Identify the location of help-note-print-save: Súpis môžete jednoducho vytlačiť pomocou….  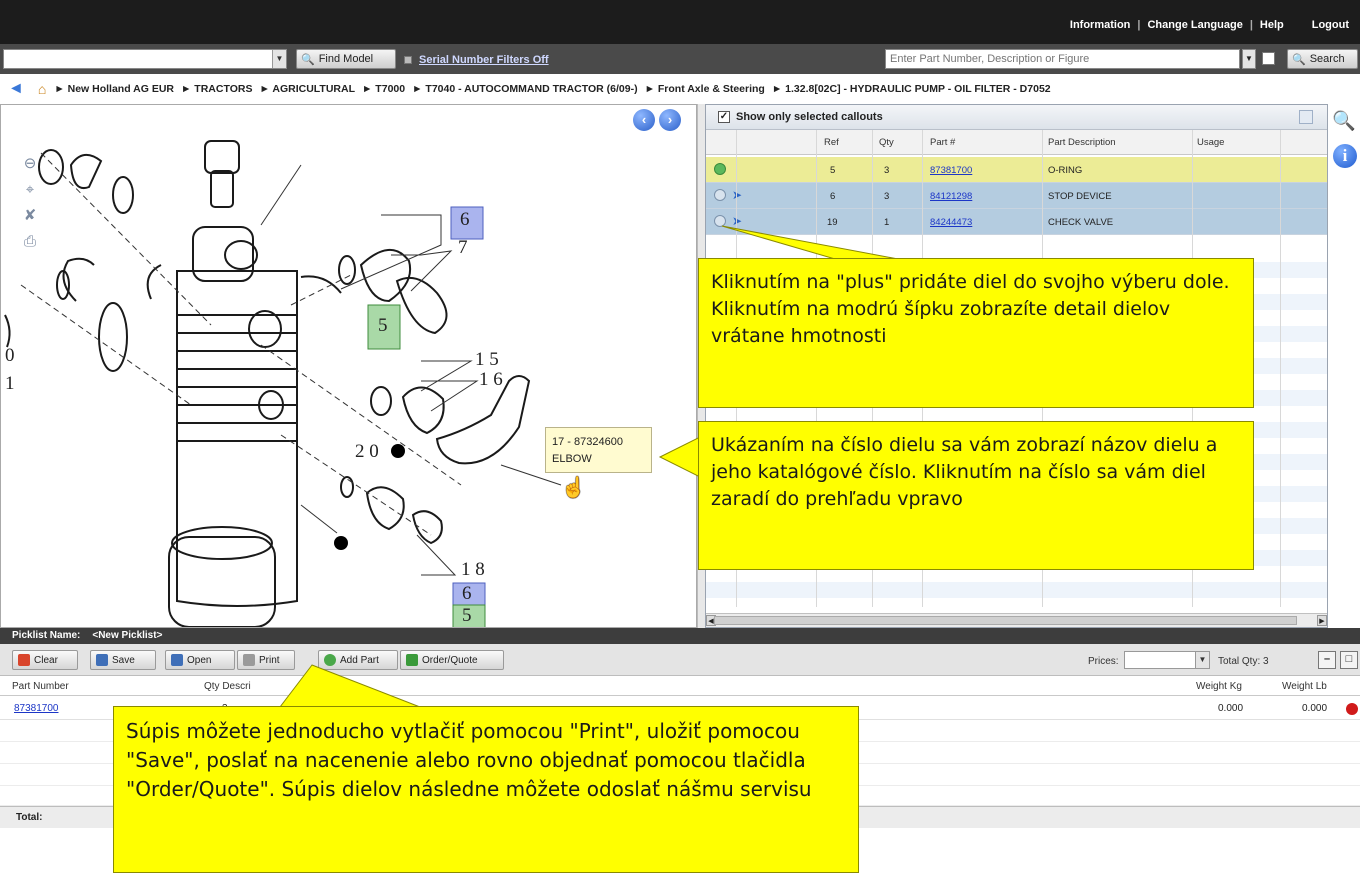
(486, 789).